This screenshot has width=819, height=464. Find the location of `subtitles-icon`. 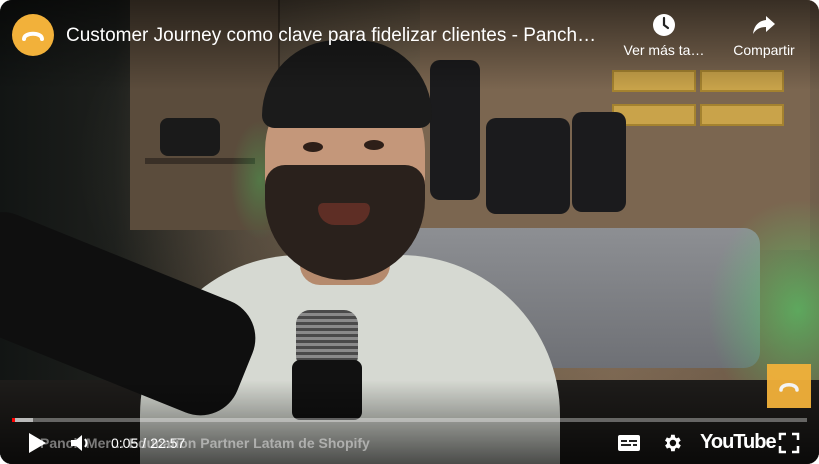

subtitles-icon is located at coordinates (629, 443).